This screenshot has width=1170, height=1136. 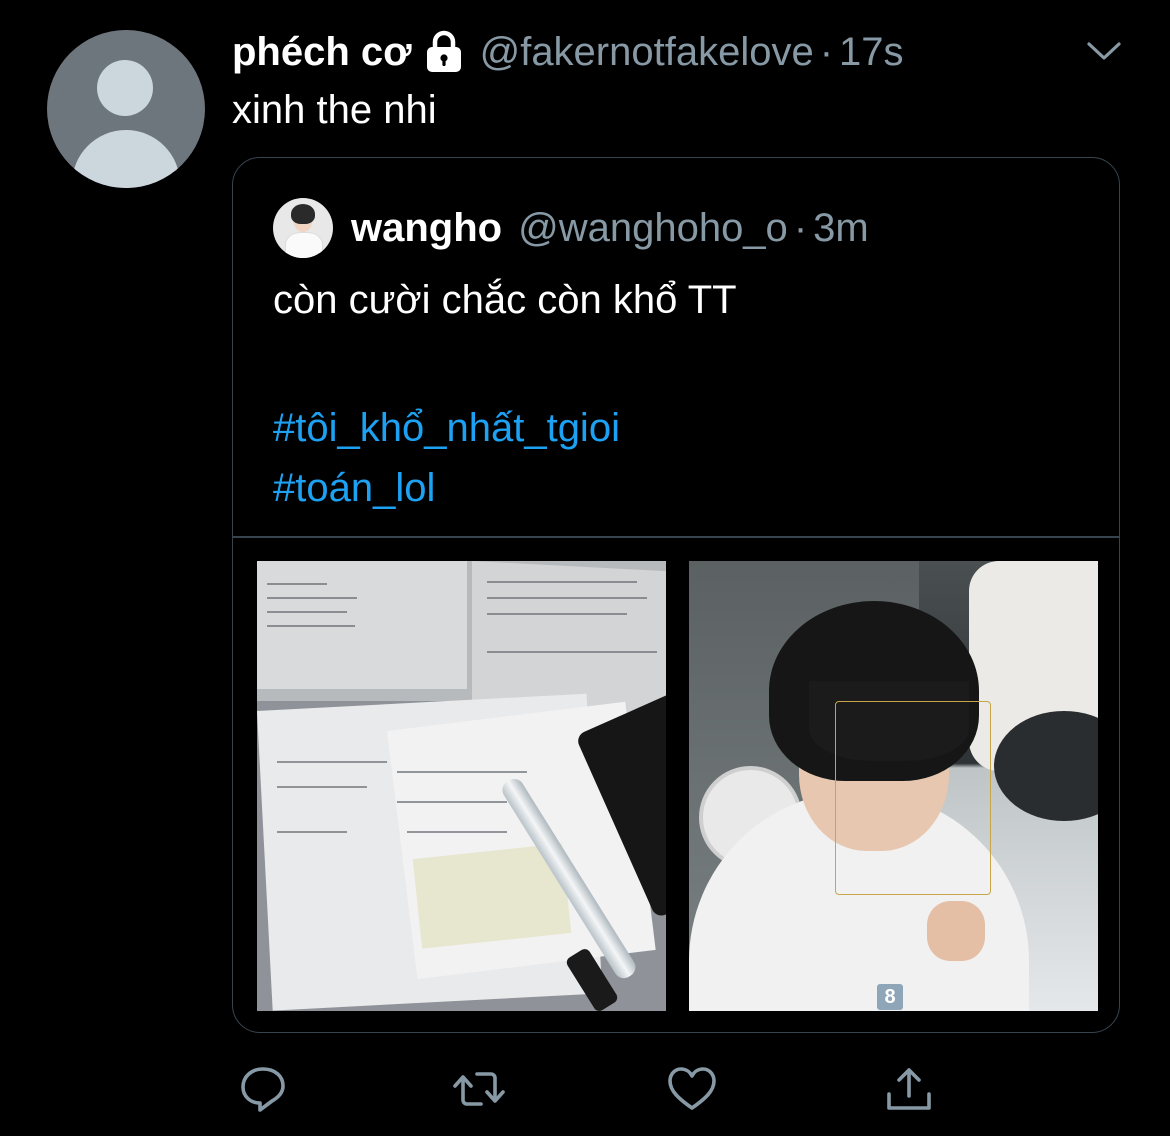 I want to click on avatar-hair, so click(x=303, y=214).